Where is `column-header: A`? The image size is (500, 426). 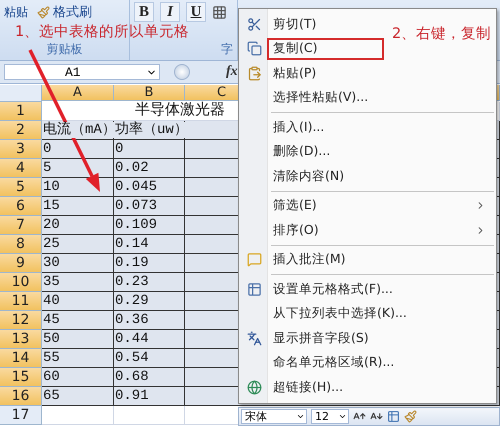
column-header: A is located at coordinates (78, 93).